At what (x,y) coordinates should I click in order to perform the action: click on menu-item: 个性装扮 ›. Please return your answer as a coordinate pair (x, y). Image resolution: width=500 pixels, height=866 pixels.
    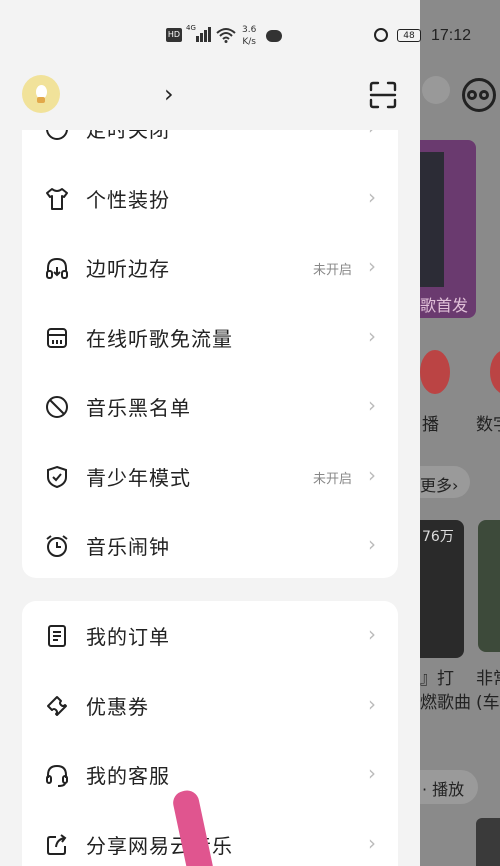
    Looking at the image, I should click on (210, 198).